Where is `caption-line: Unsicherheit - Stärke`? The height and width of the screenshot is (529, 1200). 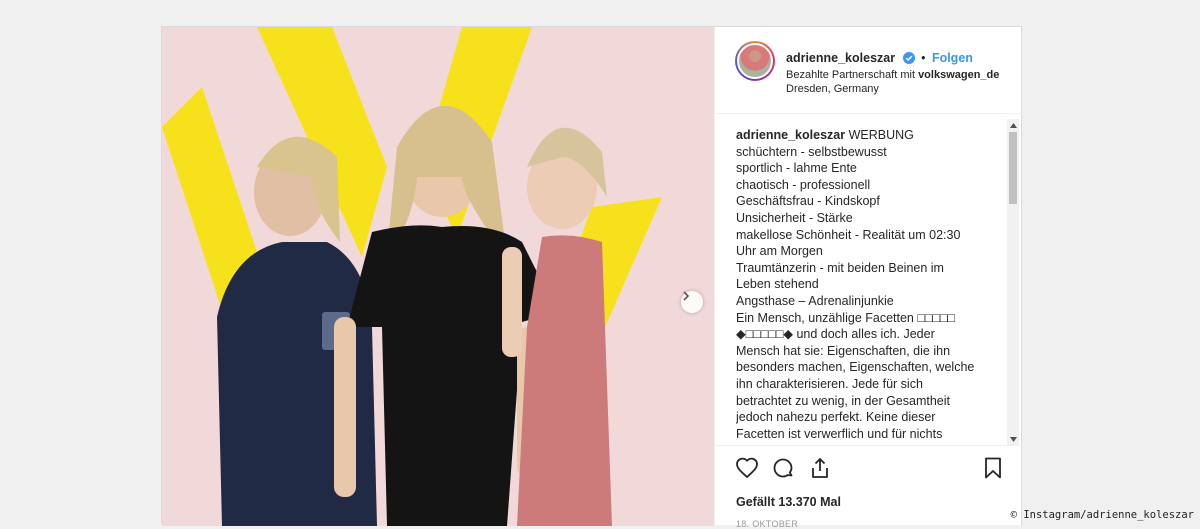 caption-line: Unsicherheit - Stärke is located at coordinates (794, 217).